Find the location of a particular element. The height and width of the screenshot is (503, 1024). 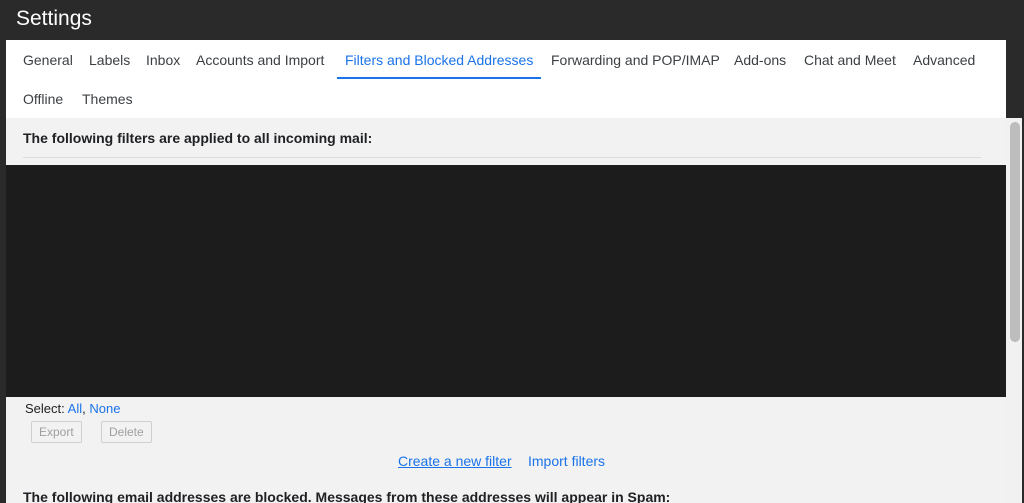

delete-button: Delete is located at coordinates (126, 432).